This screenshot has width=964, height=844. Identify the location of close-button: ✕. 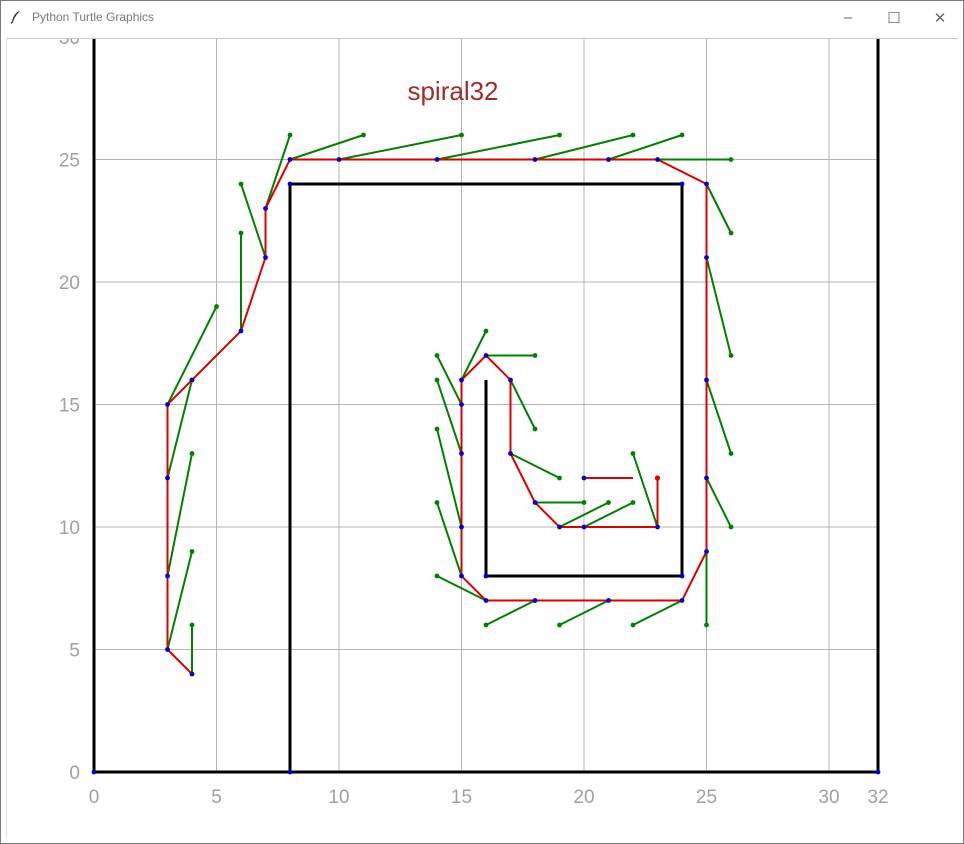
(940, 17).